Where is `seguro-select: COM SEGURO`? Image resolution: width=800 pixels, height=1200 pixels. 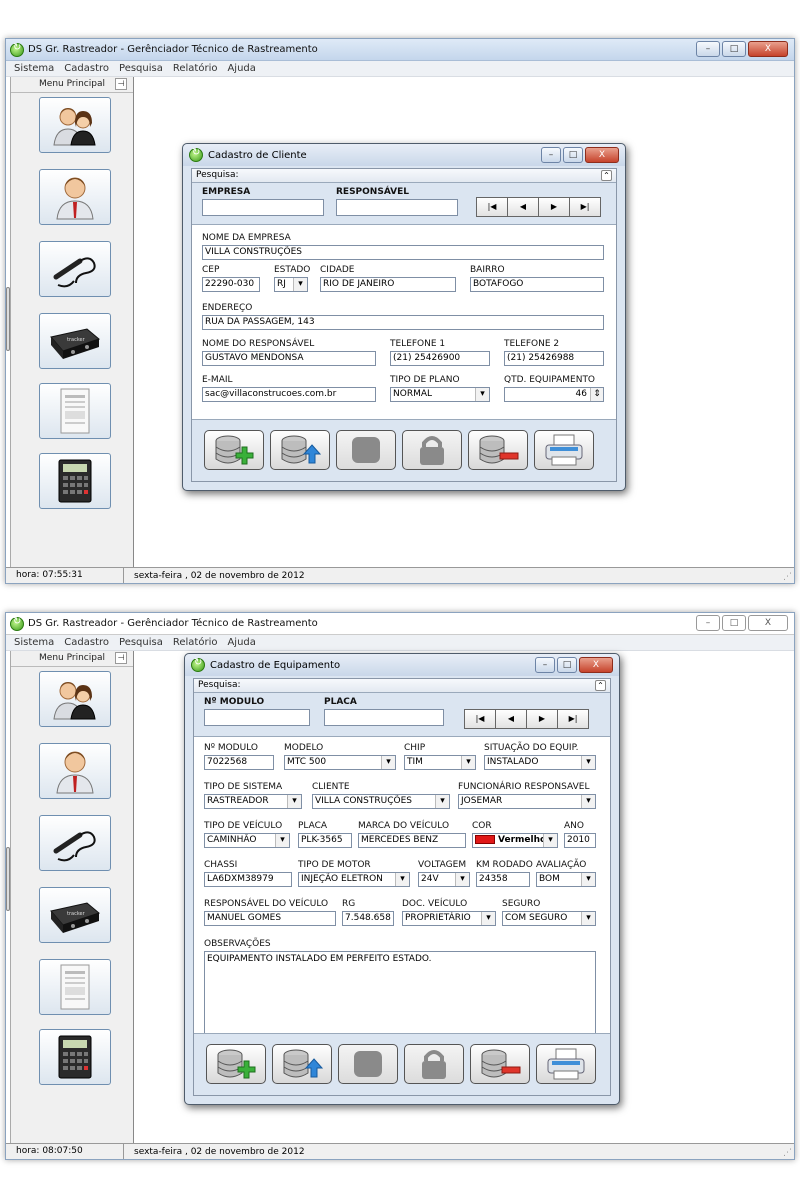
seguro-select: COM SEGURO is located at coordinates (549, 918).